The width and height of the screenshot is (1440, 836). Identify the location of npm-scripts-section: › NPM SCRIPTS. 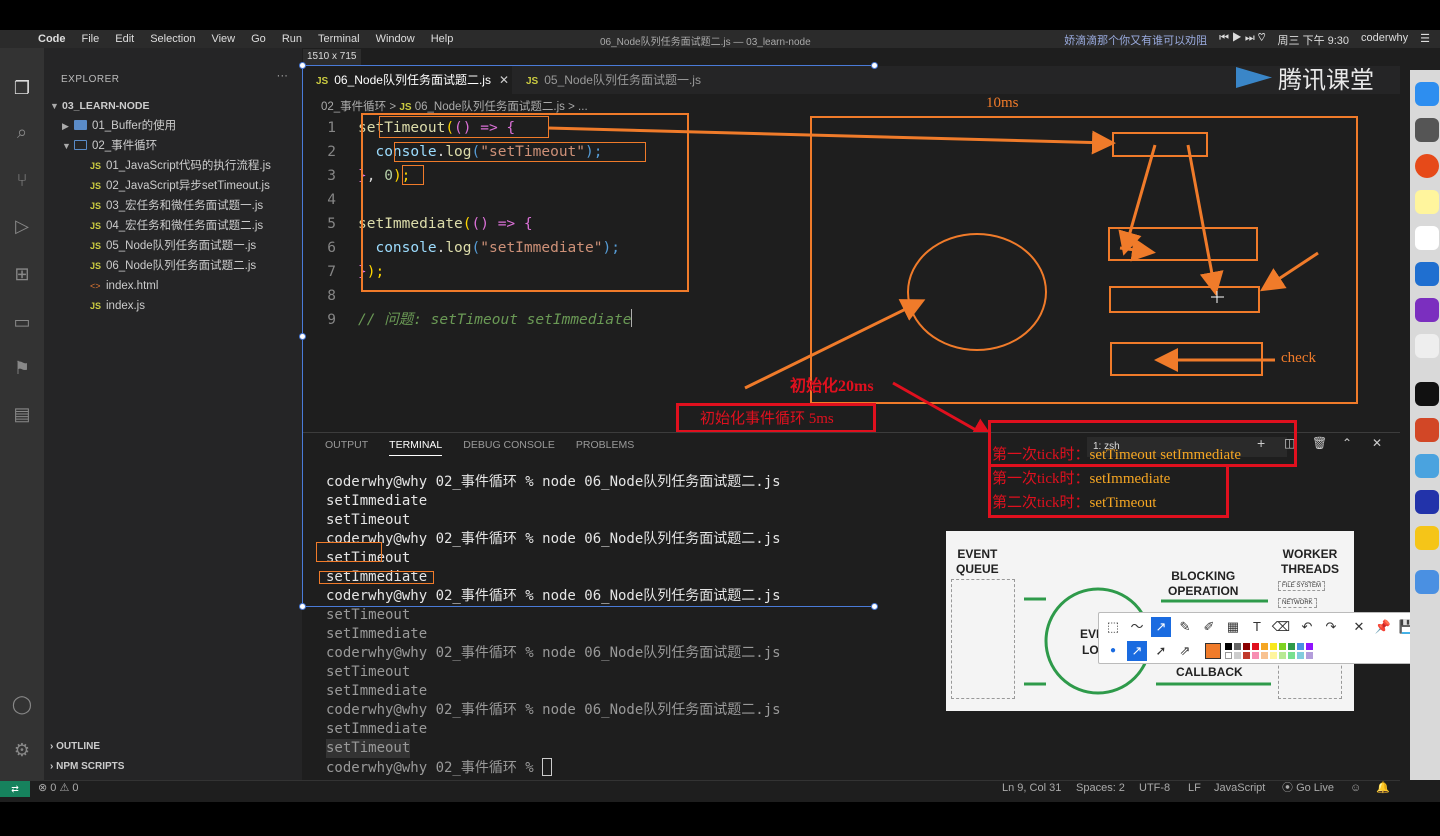
(87, 766).